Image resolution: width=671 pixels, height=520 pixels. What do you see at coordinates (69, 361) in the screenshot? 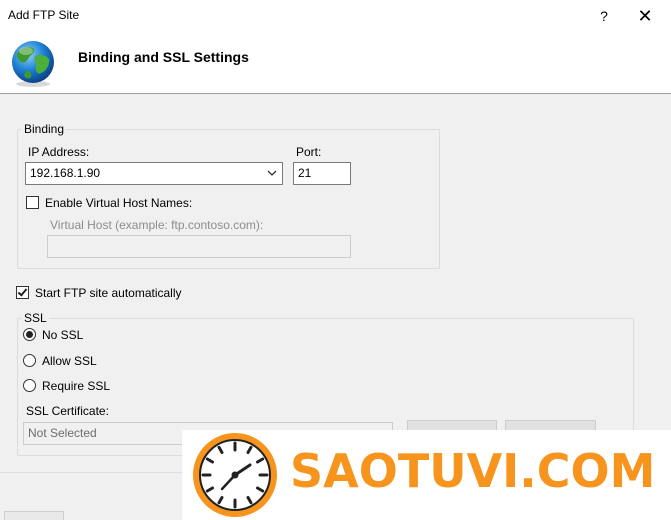
I see `allow-ssl-label: Allow SSL` at bounding box center [69, 361].